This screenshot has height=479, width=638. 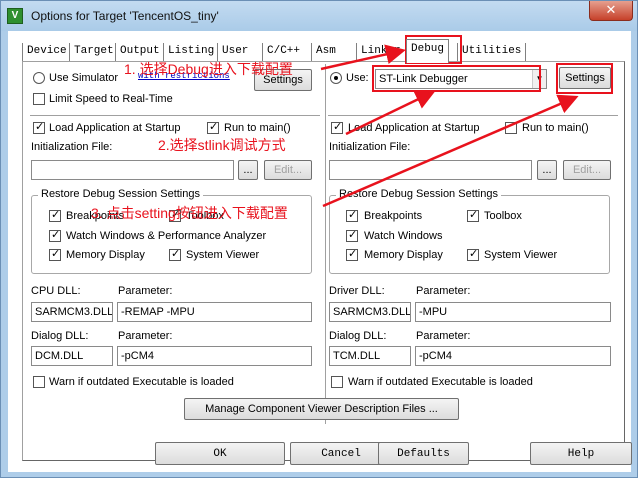 I want to click on annotation-arrows, so click(x=449, y=126).